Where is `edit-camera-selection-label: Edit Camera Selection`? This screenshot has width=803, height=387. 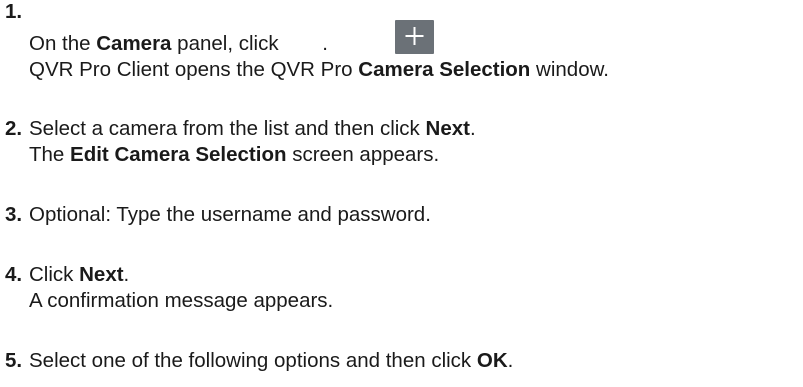
edit-camera-selection-label: Edit Camera Selection is located at coordinates (178, 154).